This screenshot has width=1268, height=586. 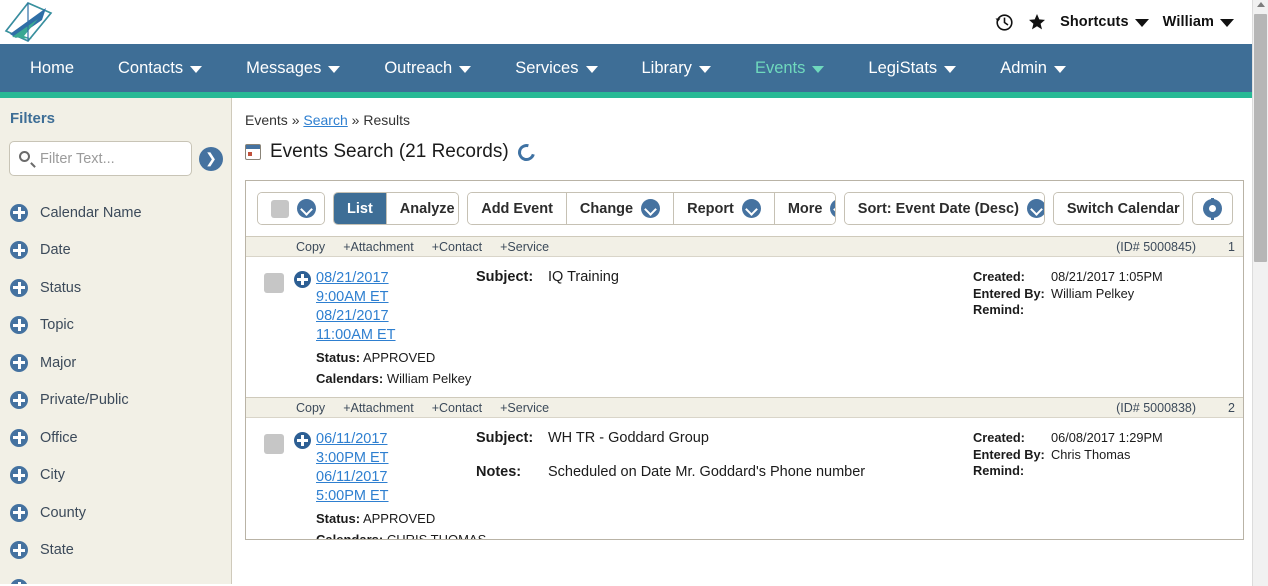 What do you see at coordinates (115, 476) in the screenshot?
I see `sidebar-item-city: City` at bounding box center [115, 476].